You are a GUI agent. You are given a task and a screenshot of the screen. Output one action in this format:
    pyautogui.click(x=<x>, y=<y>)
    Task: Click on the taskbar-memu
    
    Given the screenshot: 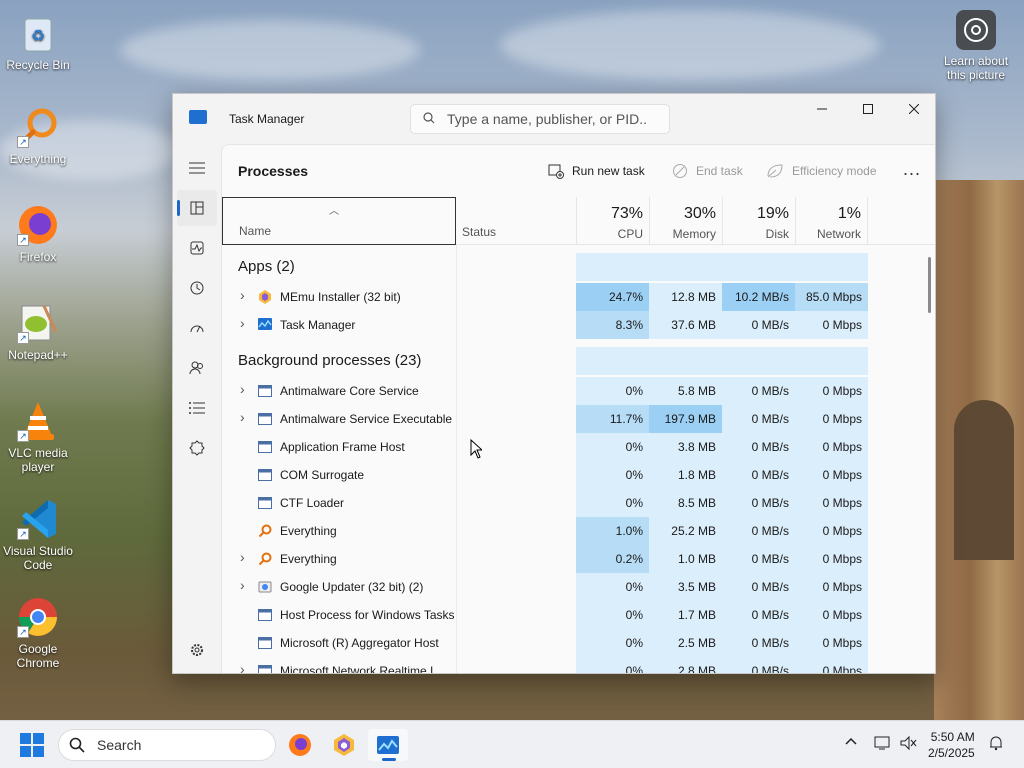 What is the action you would take?
    pyautogui.click(x=344, y=745)
    